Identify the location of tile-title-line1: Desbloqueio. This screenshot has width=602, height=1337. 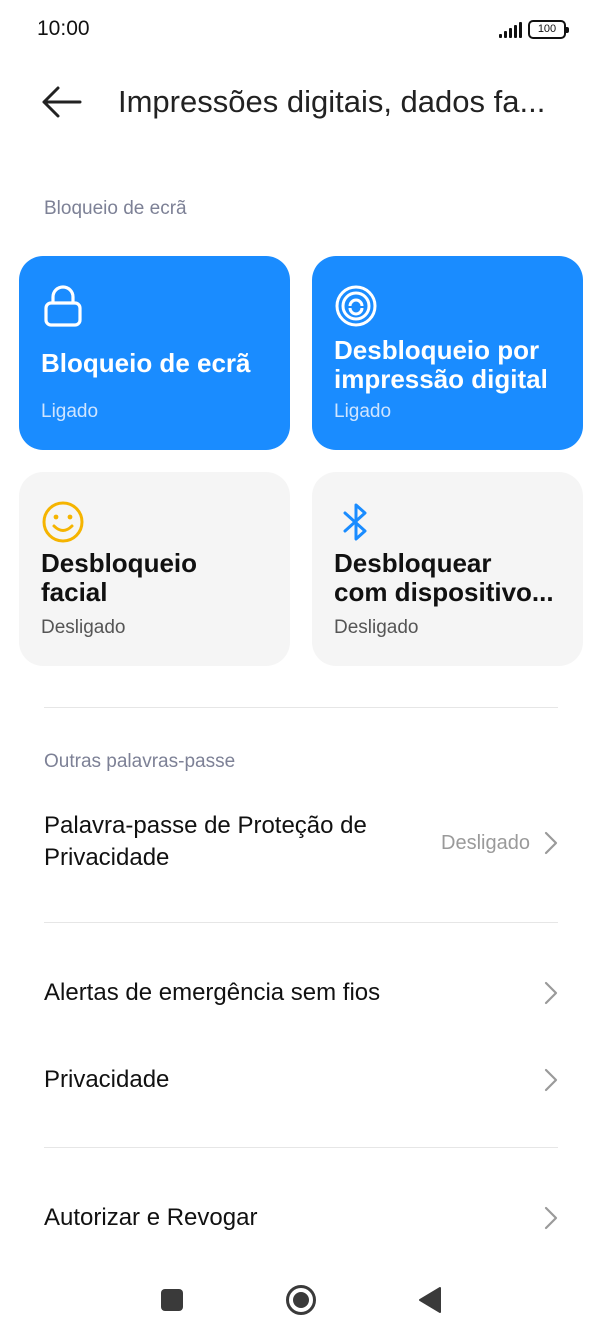
(119, 563).